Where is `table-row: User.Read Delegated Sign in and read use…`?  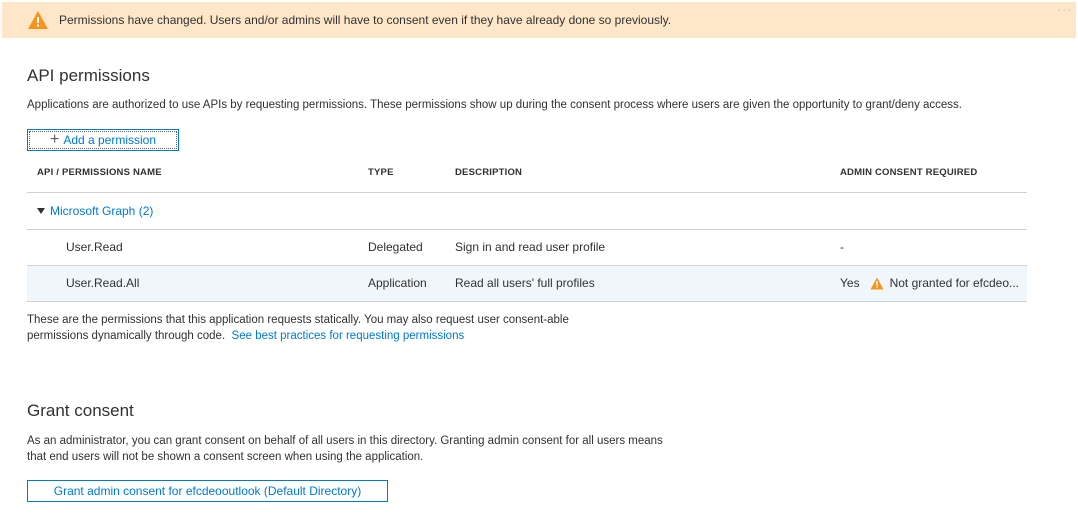
table-row: User.Read Delegated Sign in and read use… is located at coordinates (527, 248).